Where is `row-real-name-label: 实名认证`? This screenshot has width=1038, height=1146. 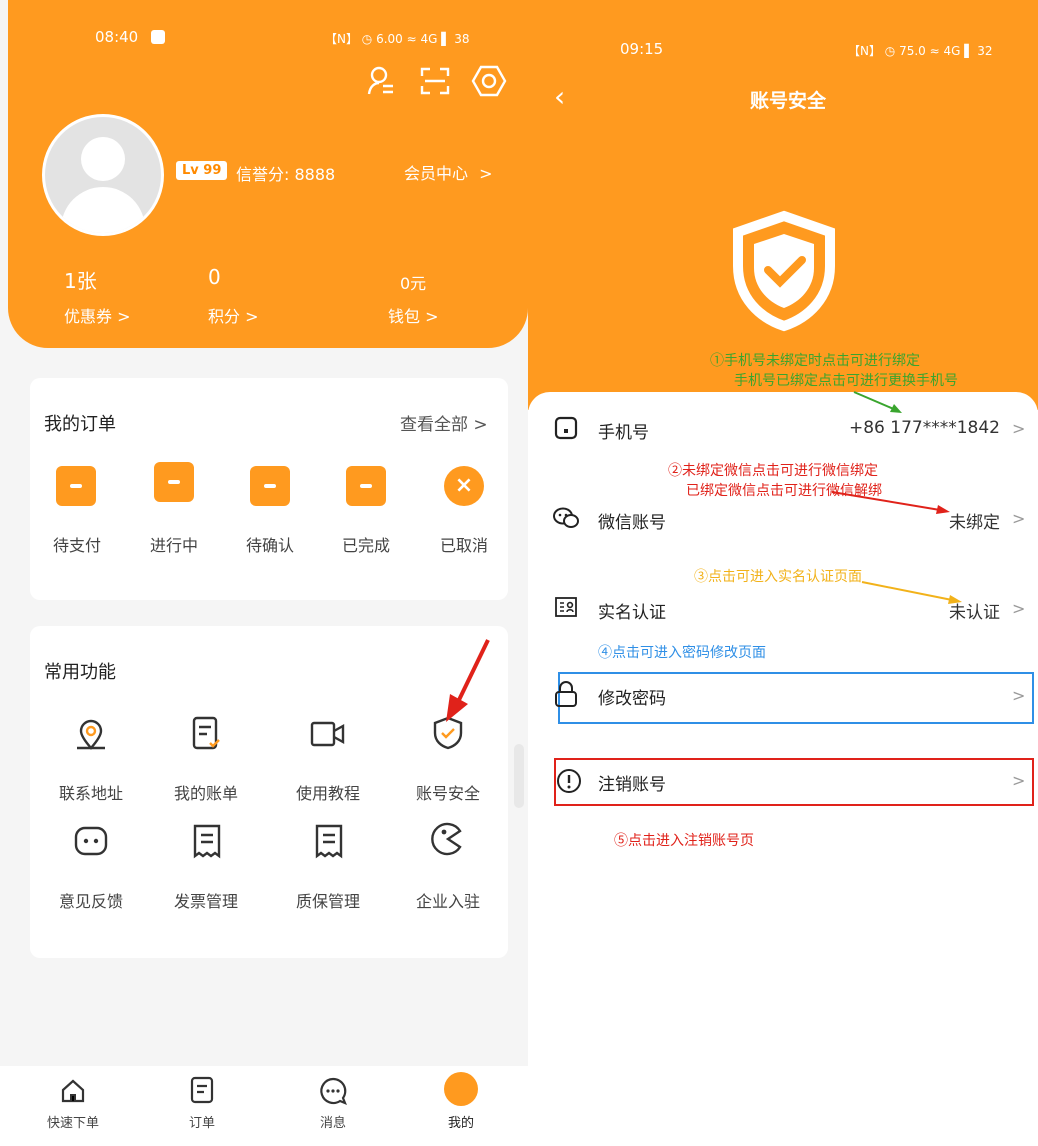 row-real-name-label: 实名认证 is located at coordinates (632, 613).